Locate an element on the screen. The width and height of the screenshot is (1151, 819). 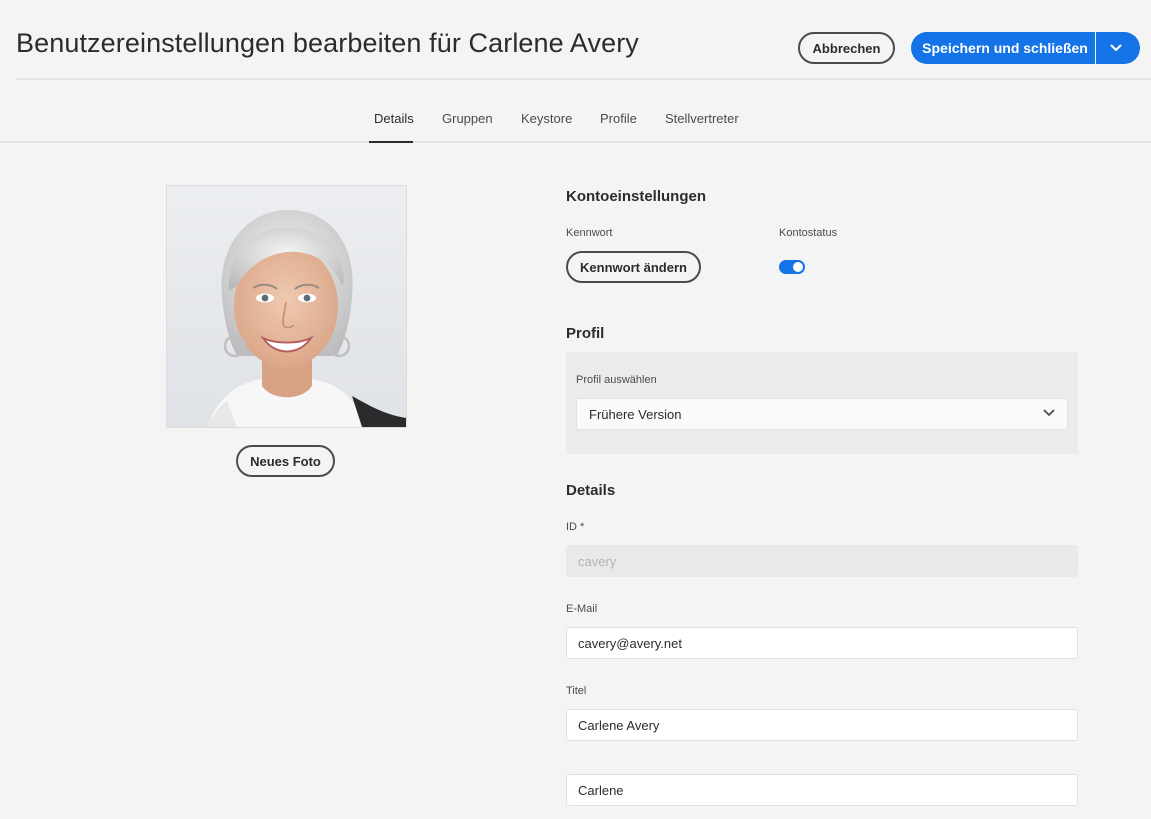
title-label: Titel is located at coordinates (576, 691).